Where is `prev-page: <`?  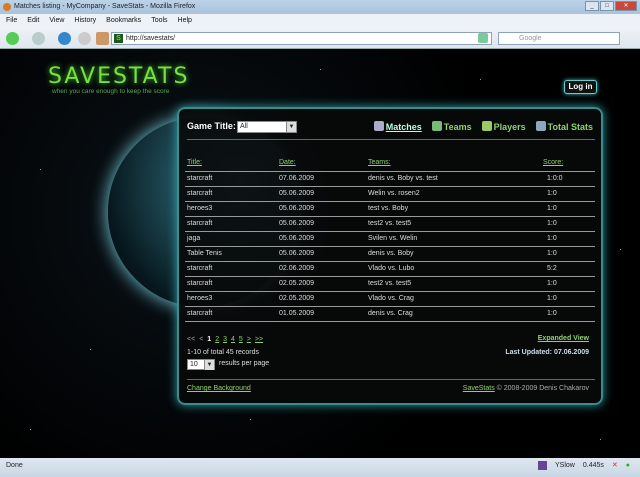
prev-page: < is located at coordinates (201, 339).